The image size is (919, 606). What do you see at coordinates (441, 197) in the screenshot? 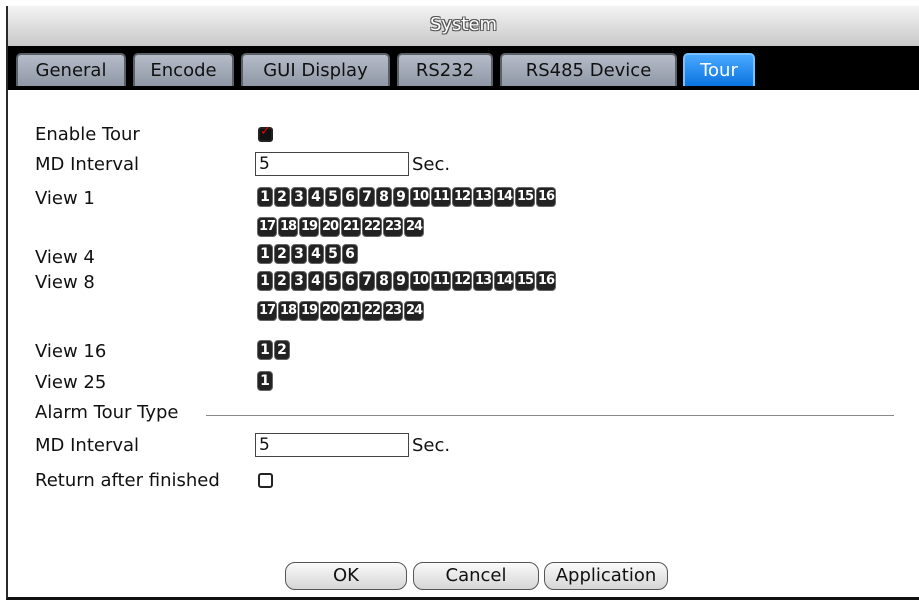
I see `view1-channel-11-button: 11` at bounding box center [441, 197].